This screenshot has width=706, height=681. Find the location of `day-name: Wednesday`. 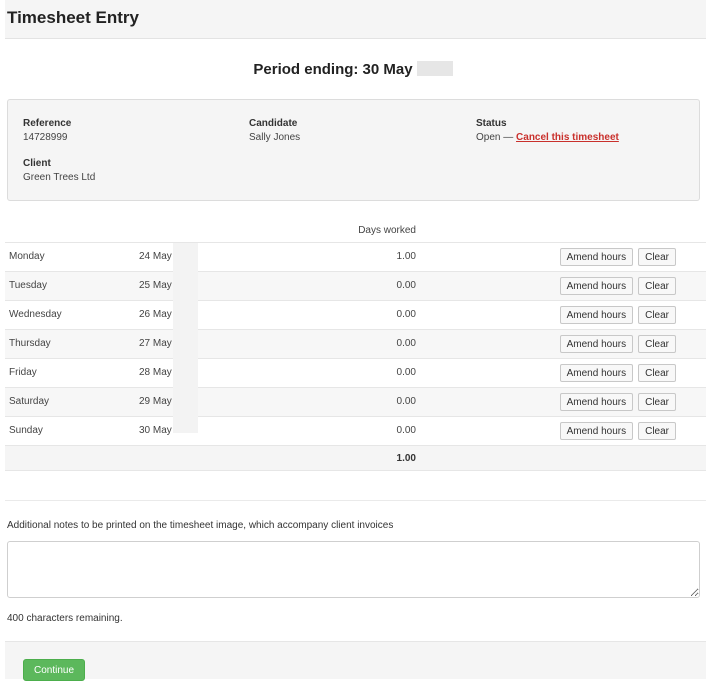

day-name: Wednesday is located at coordinates (35, 314).